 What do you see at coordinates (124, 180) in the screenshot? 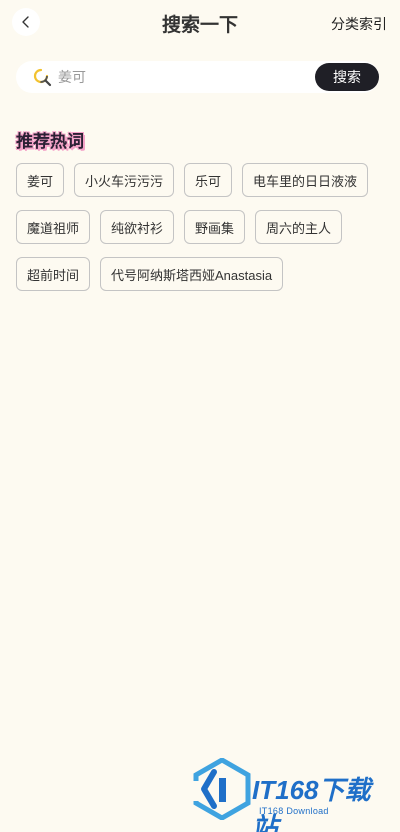
I see `hot-word-tag: 小火车污污污` at bounding box center [124, 180].